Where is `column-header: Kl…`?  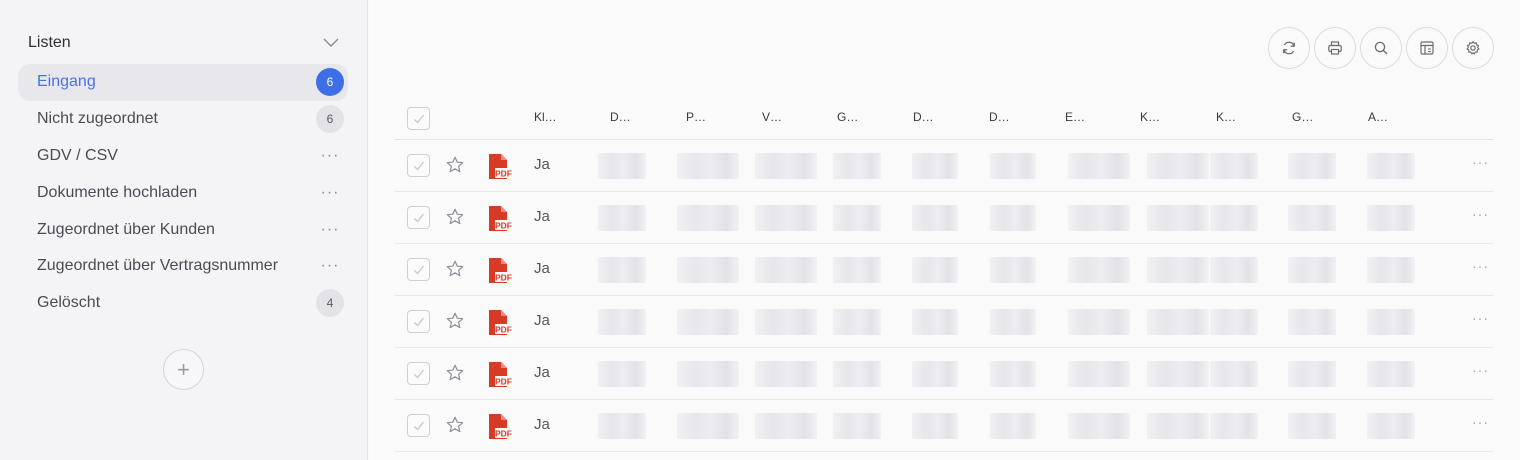
column-header: Kl… is located at coordinates (545, 117).